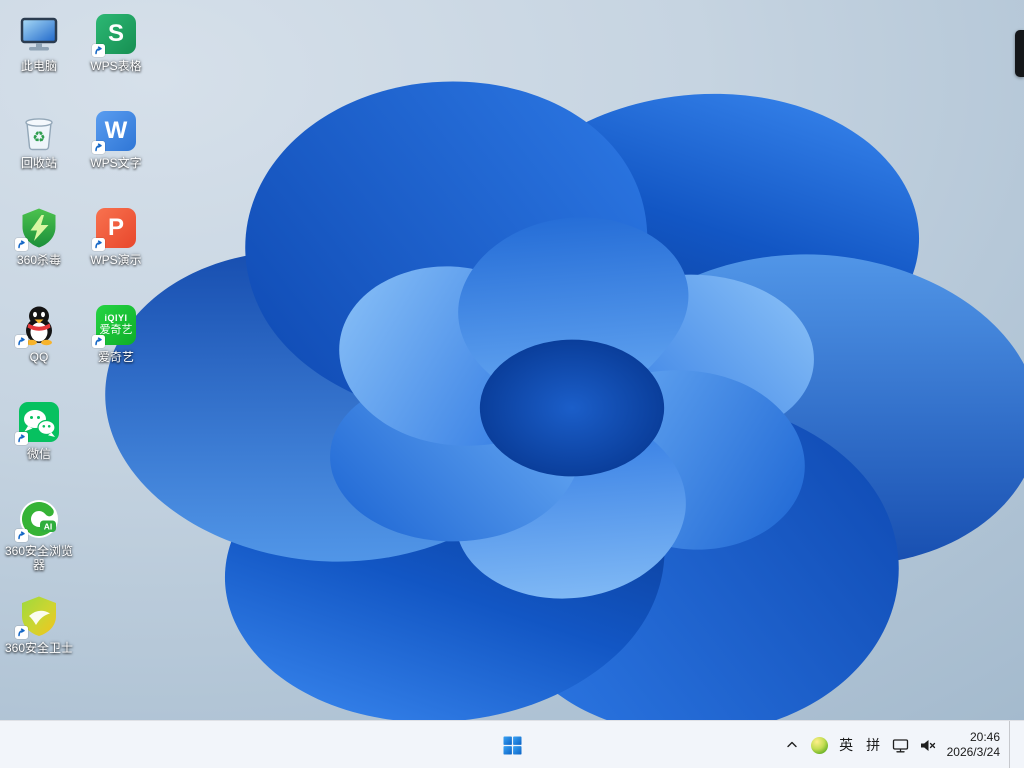 The width and height of the screenshot is (1024, 768). What do you see at coordinates (39, 558) in the screenshot?
I see `desktop-icon-label: 360安全浏览器` at bounding box center [39, 558].